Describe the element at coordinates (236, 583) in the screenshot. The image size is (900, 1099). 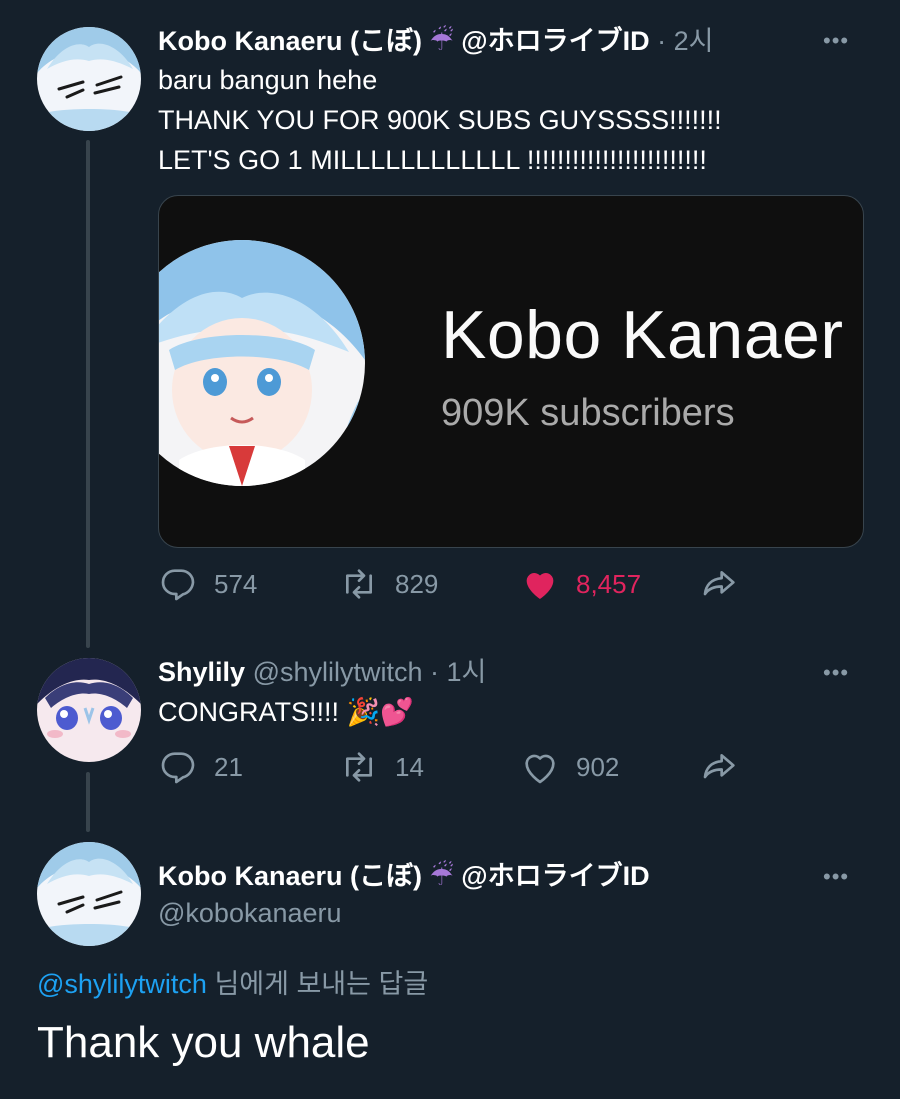
I see `reply-count: 574` at that location.